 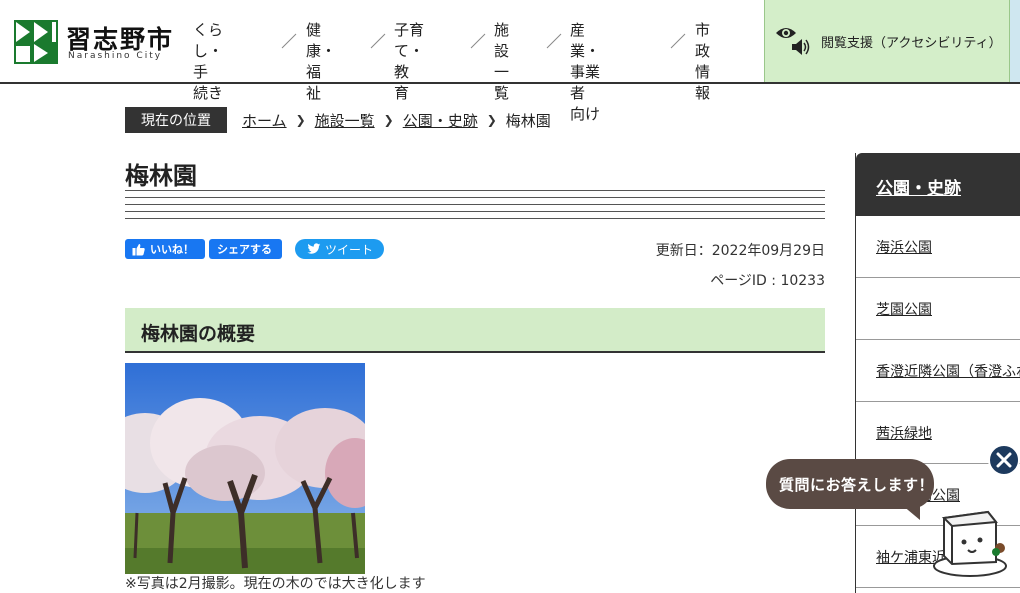 What do you see at coordinates (409, 51) in the screenshot?
I see `nav-label-line: 子育て・教` at bounding box center [409, 51].